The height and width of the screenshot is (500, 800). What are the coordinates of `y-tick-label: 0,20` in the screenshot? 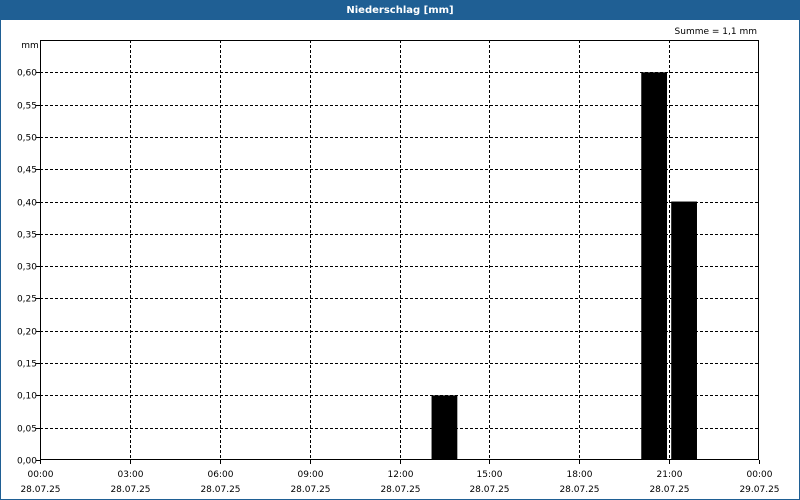 It's located at (27, 333).